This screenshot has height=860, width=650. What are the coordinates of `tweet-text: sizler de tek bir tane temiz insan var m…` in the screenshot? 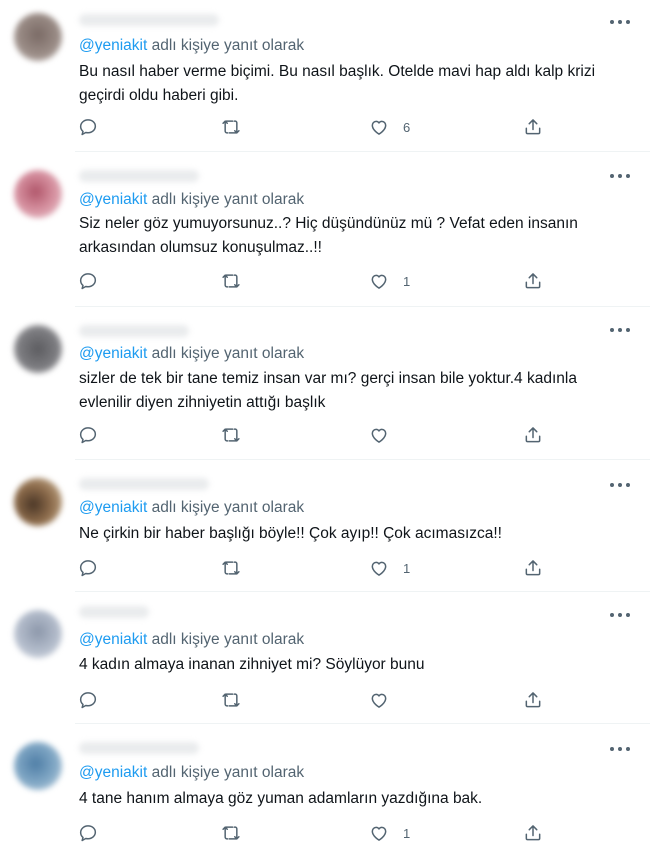 It's located at (328, 390).